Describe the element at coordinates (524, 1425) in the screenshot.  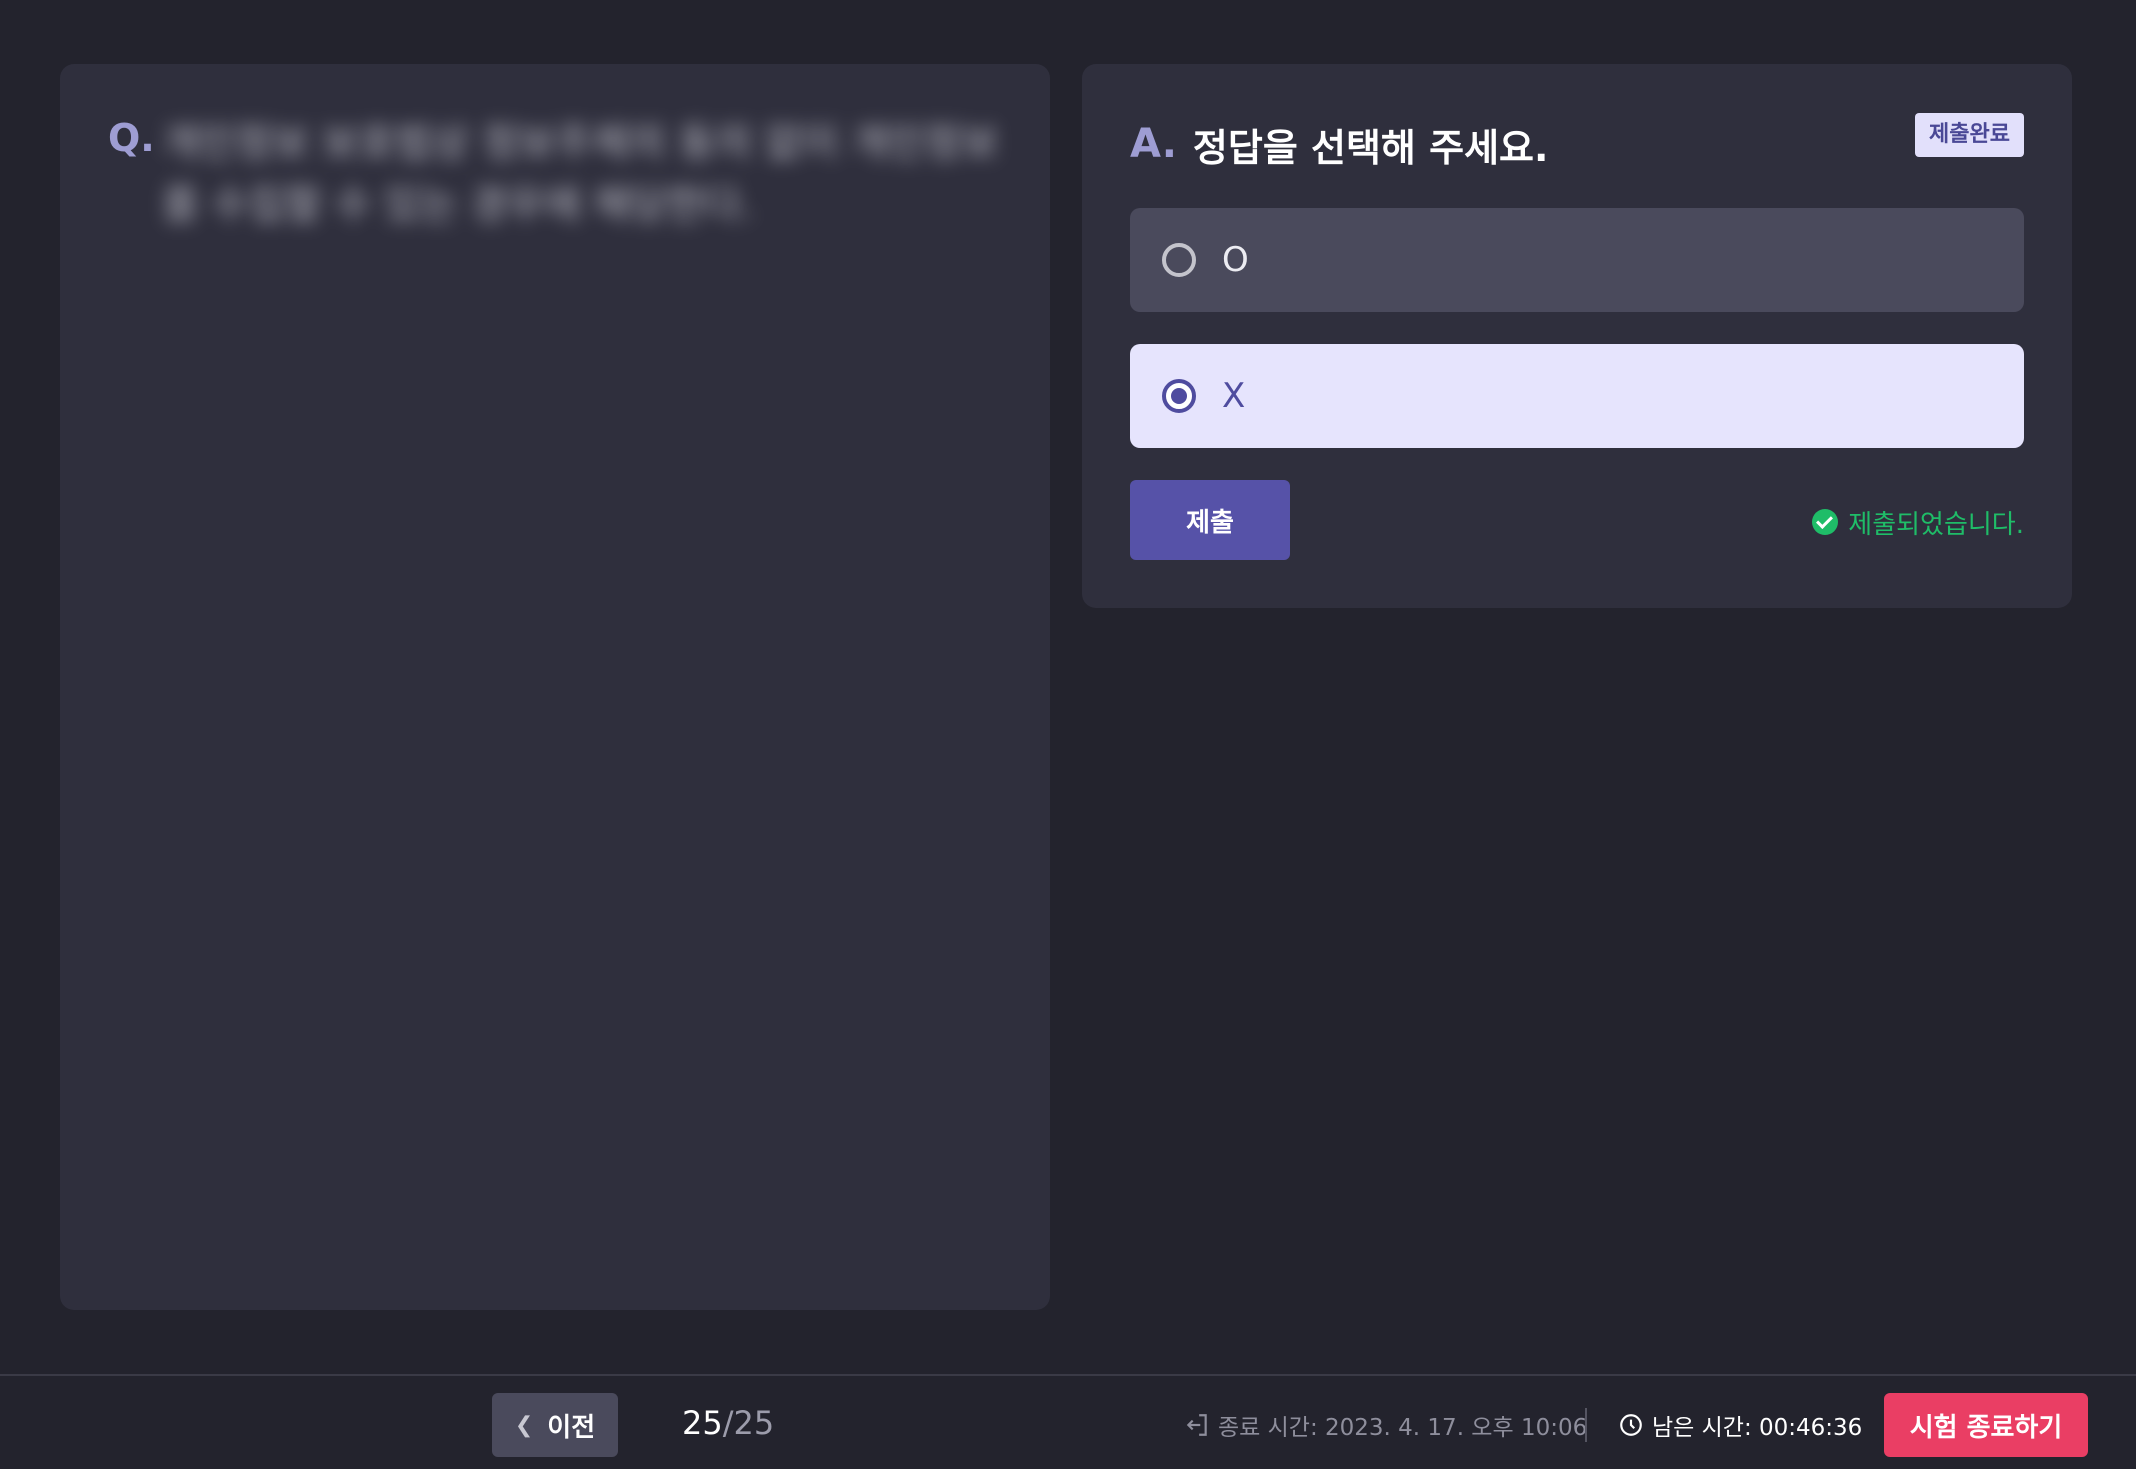
I see `chevron-left-icon: ❮` at that location.